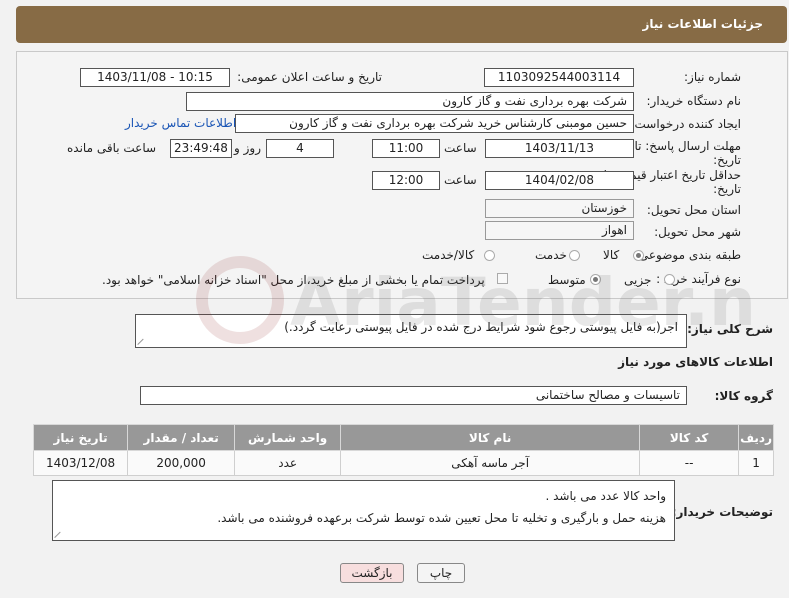  I want to click on col-row-header: ردیف, so click(756, 437).